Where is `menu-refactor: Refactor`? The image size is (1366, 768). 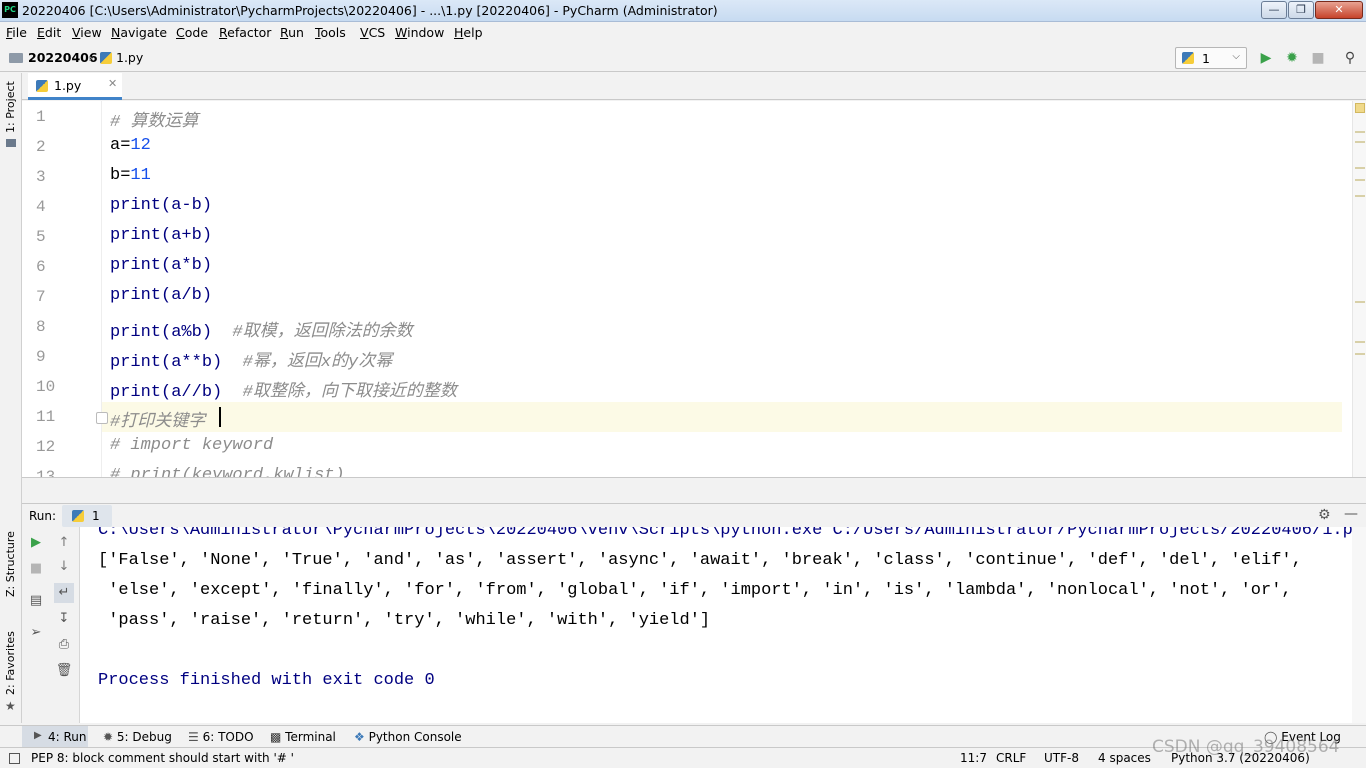
menu-refactor: Refactor is located at coordinates (245, 32).